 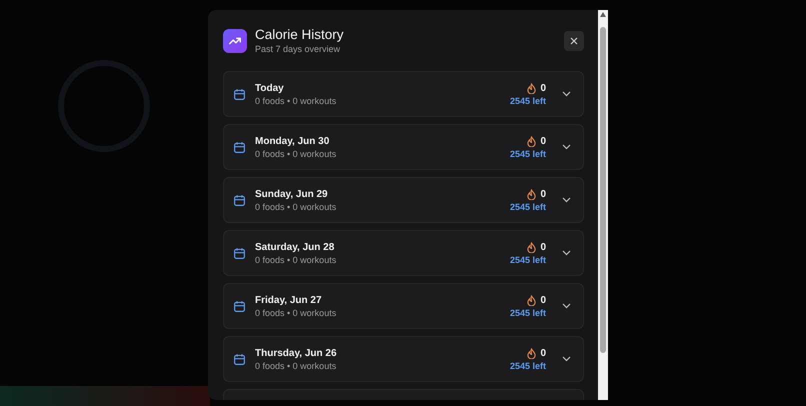 What do you see at coordinates (292, 141) in the screenshot?
I see `day-label: Monday, Jun 30` at bounding box center [292, 141].